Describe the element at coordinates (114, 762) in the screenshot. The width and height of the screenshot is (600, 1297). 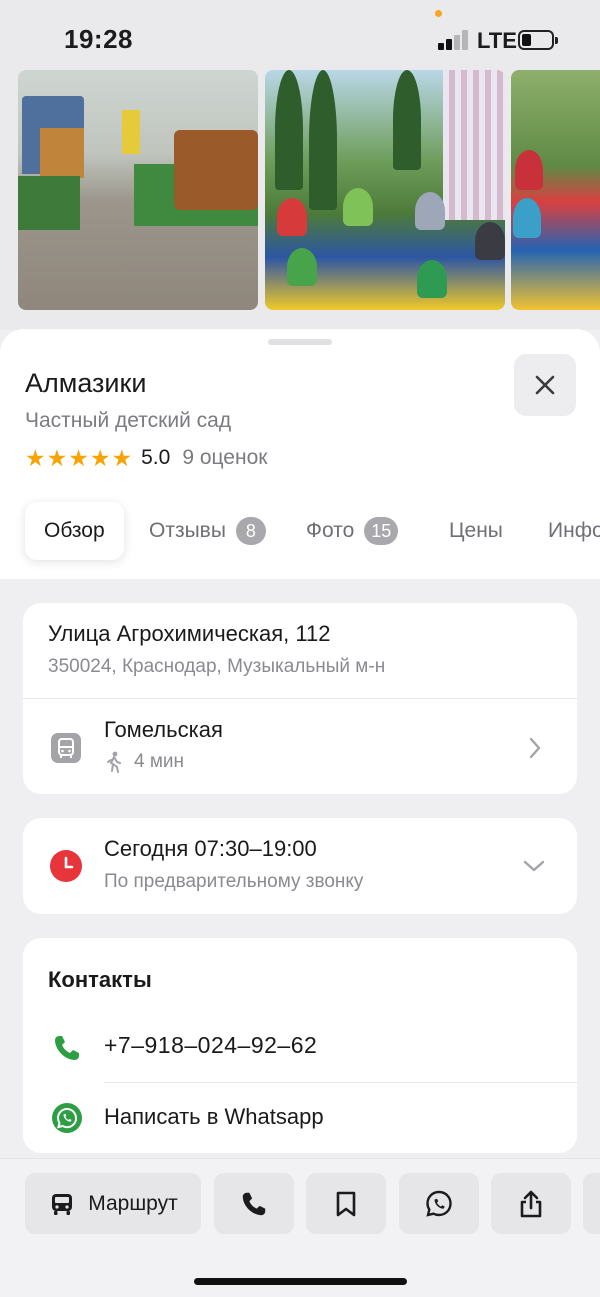
I see `walking-person-icon` at that location.